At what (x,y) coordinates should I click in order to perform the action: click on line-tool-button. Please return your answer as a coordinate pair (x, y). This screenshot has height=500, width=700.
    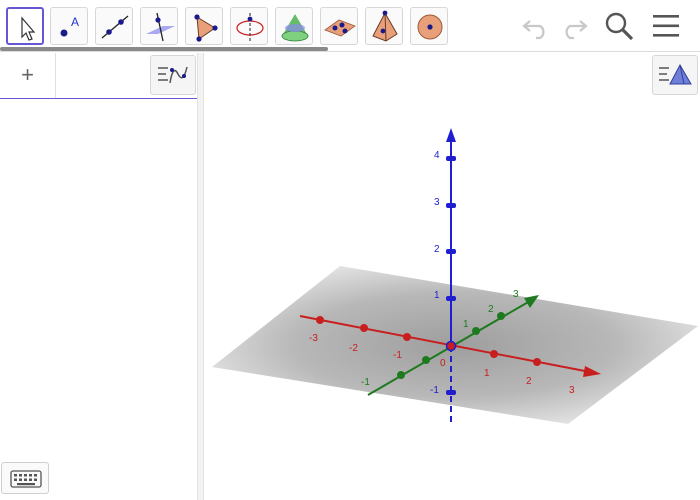
    Looking at the image, I should click on (114, 26).